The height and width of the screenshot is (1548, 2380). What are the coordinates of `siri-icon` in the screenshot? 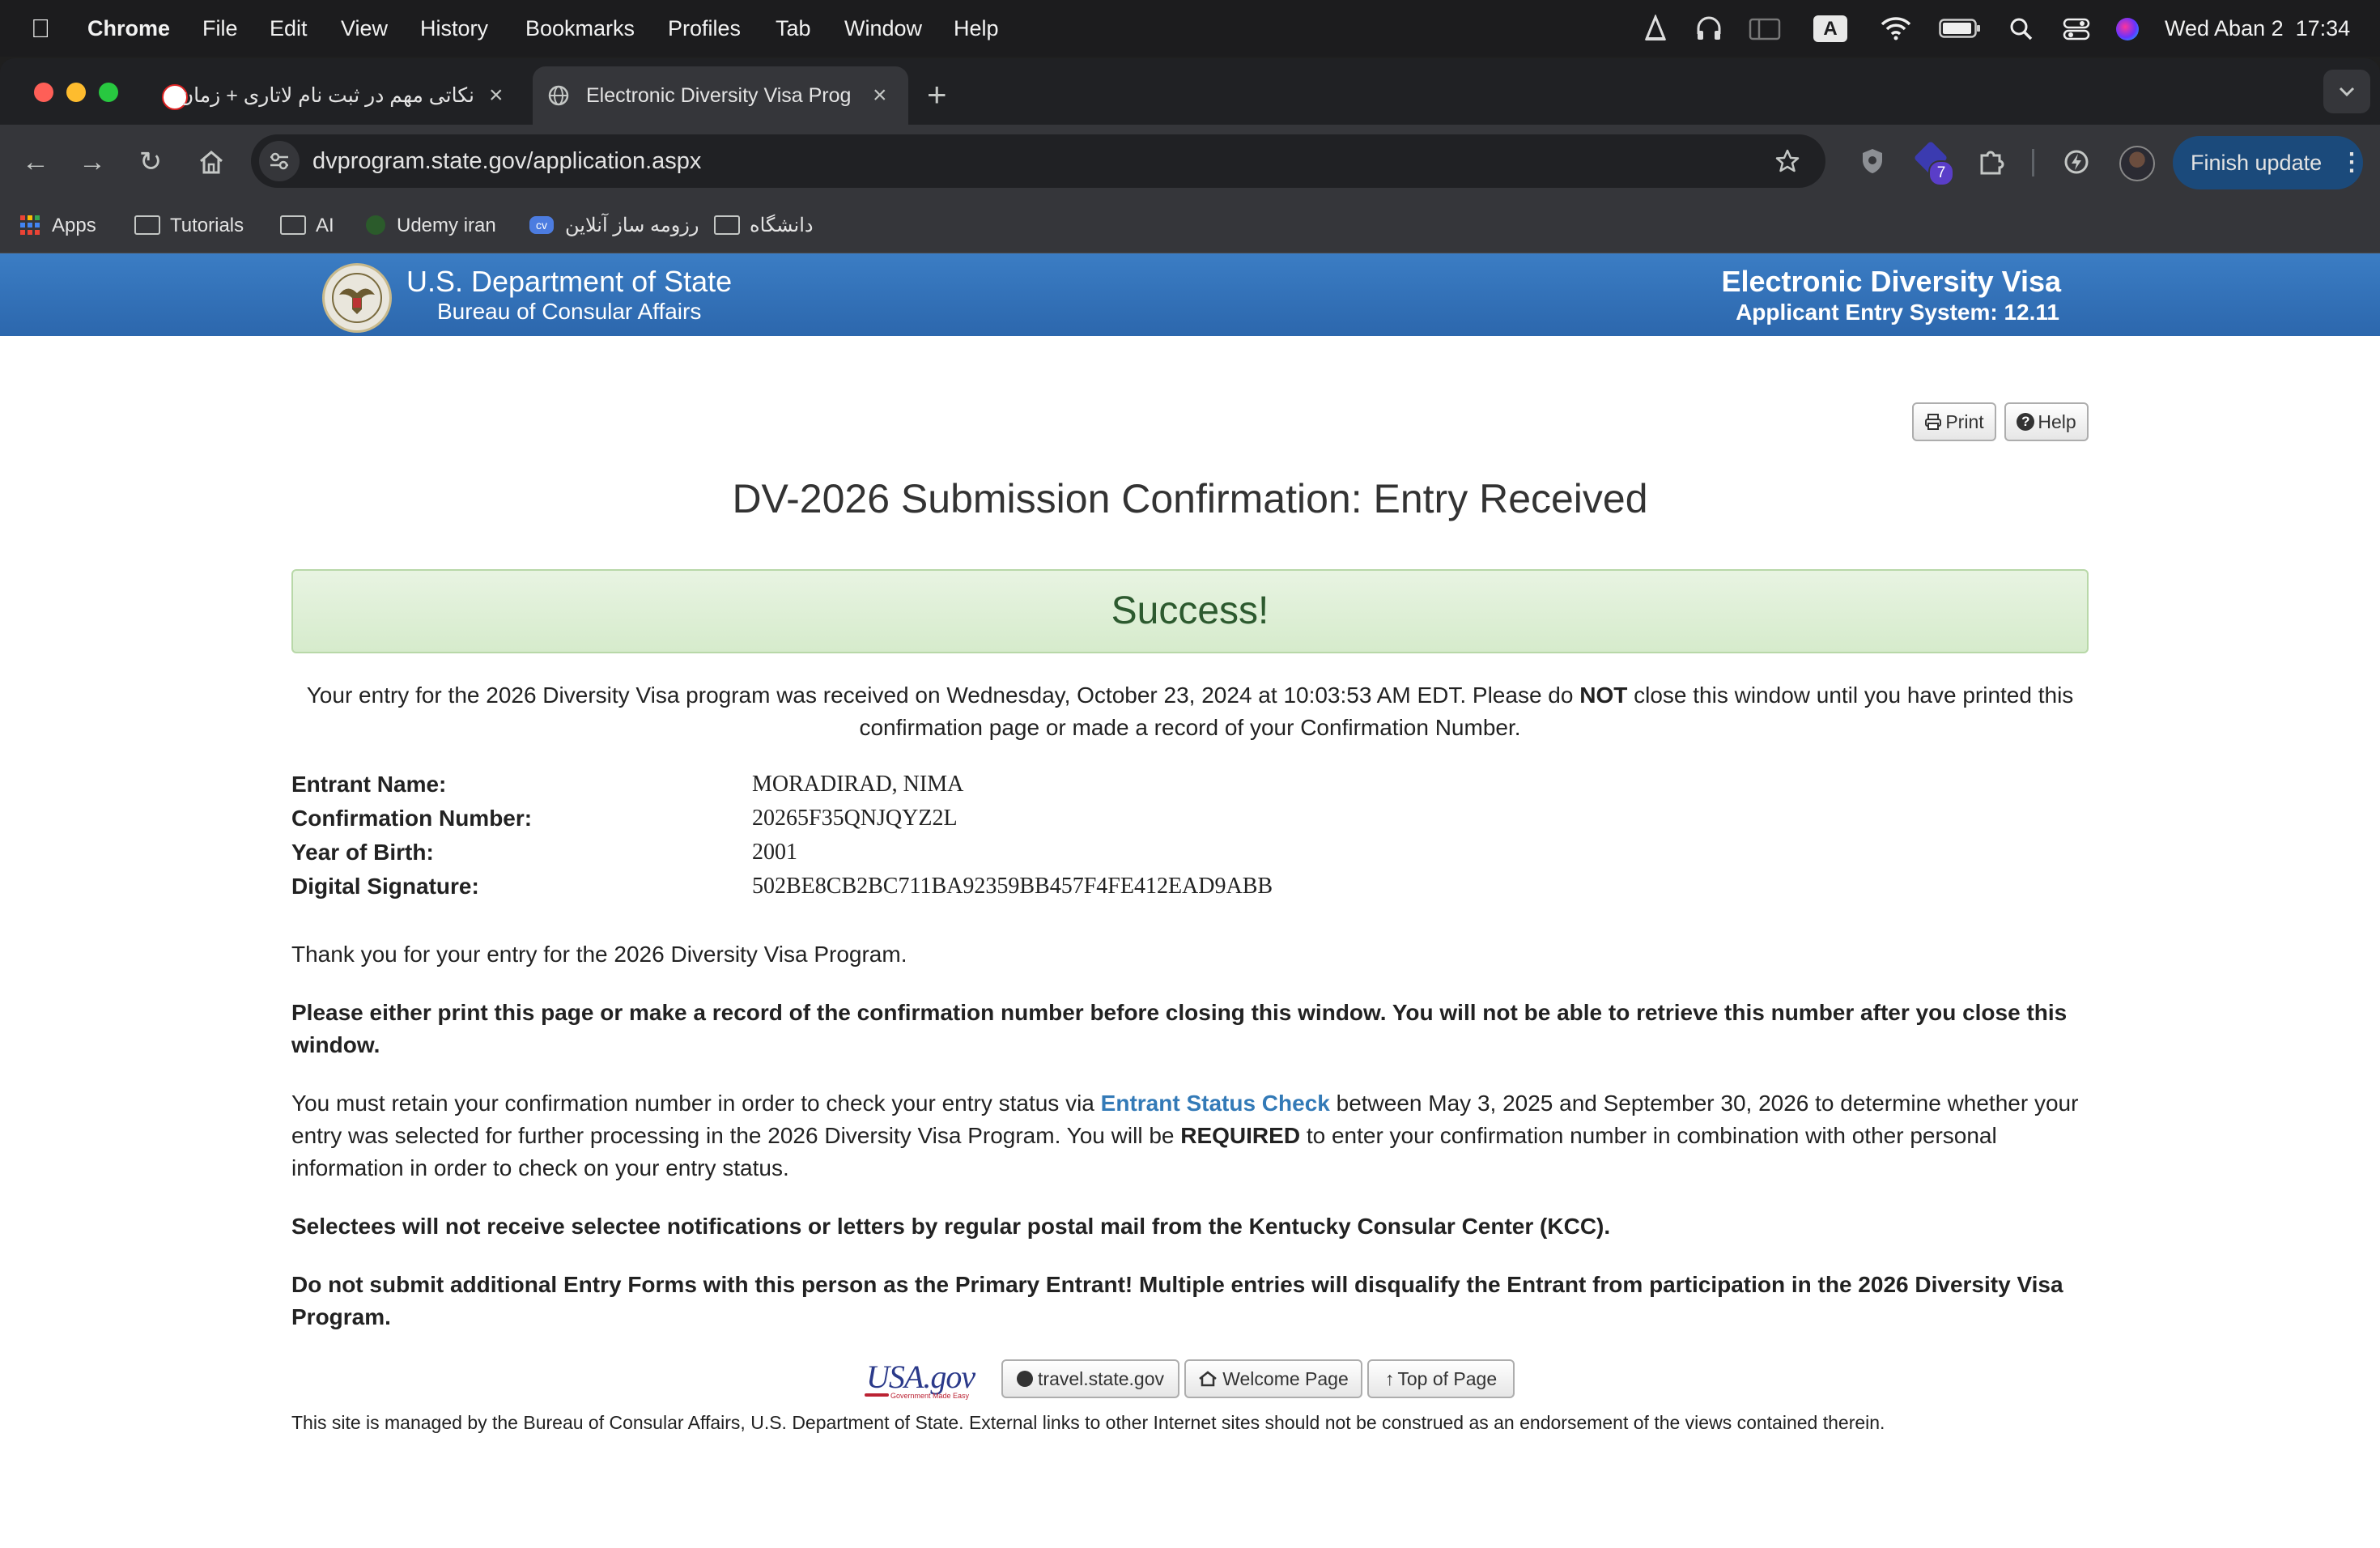 It's located at (2127, 29).